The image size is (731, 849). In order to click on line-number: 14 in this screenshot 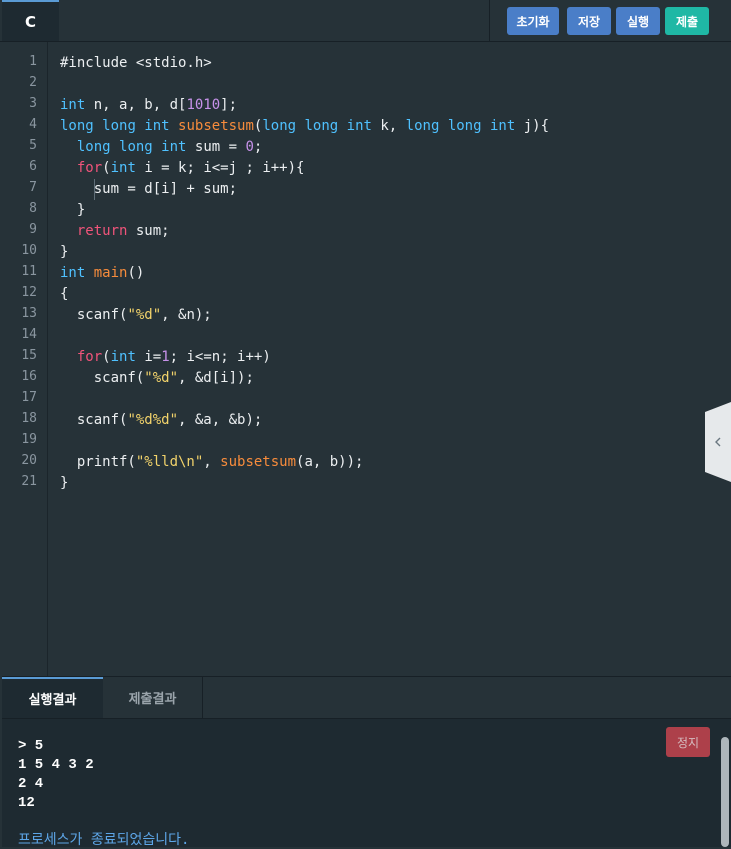, I will do `click(29, 334)`.